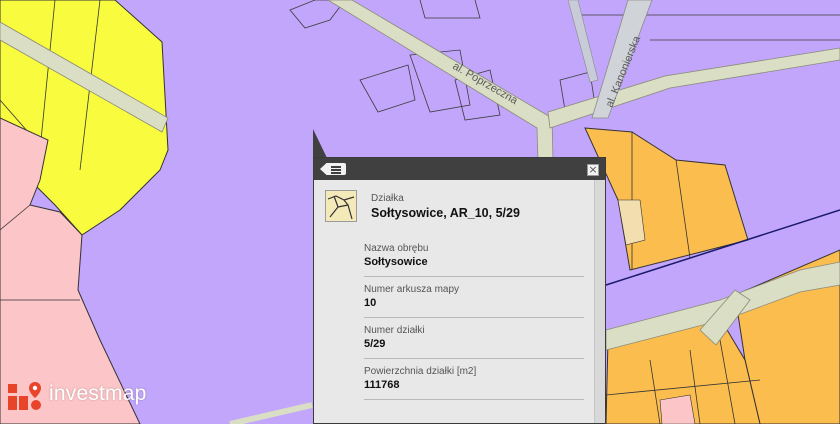 The image size is (840, 424). Describe the element at coordinates (599, 301) in the screenshot. I see `popup-scrollbar` at that location.